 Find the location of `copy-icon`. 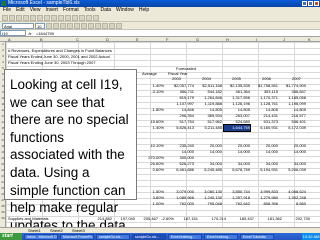

copy-icon is located at coordinates (54, 17).